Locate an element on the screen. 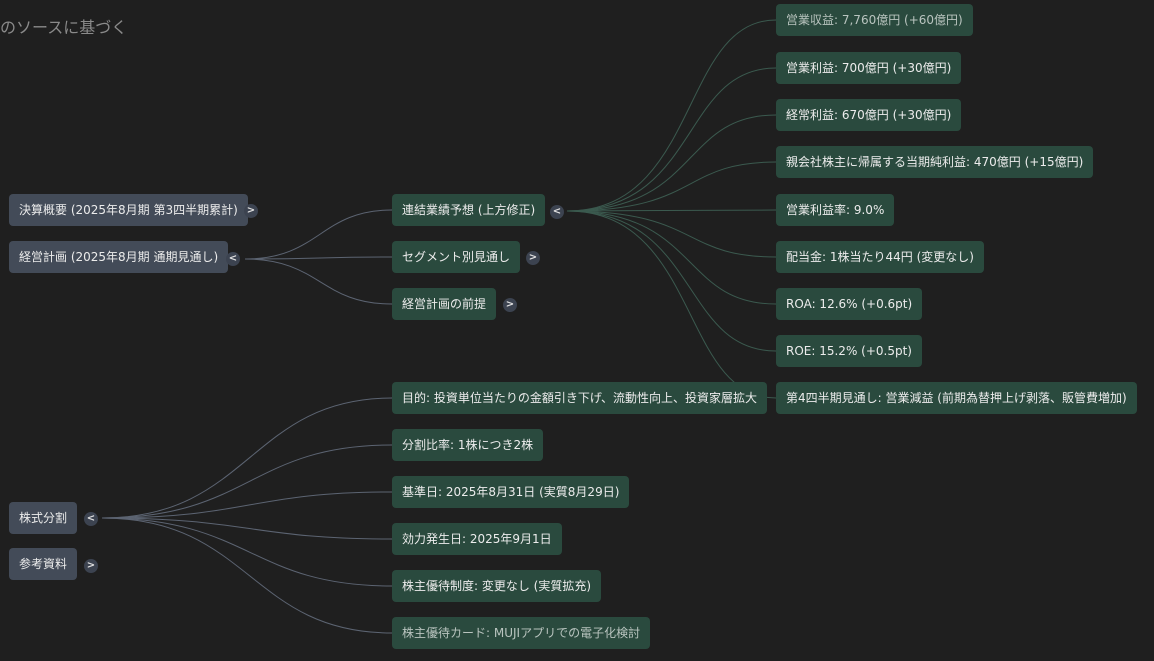 This screenshot has width=1154, height=661. expand-toggle-references: > is located at coordinates (91, 566).